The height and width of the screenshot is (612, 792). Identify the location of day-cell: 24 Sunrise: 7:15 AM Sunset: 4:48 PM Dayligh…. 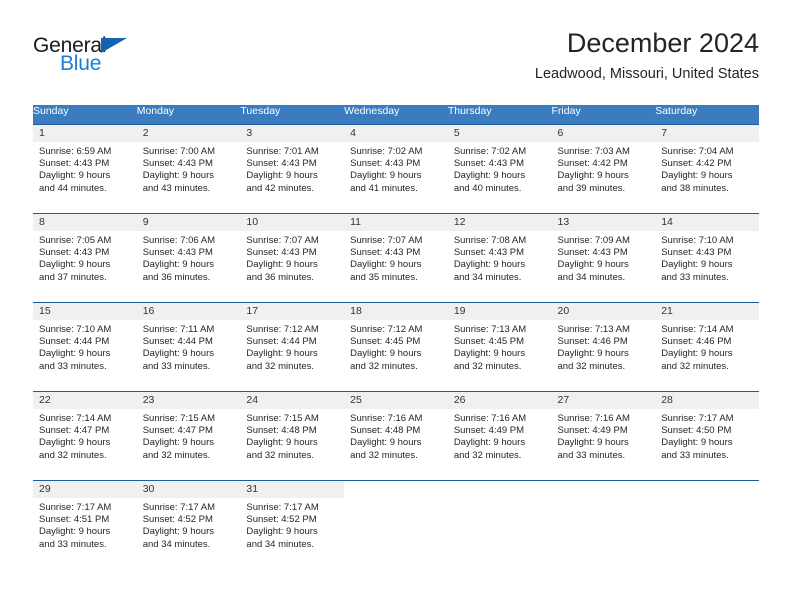
(292, 435).